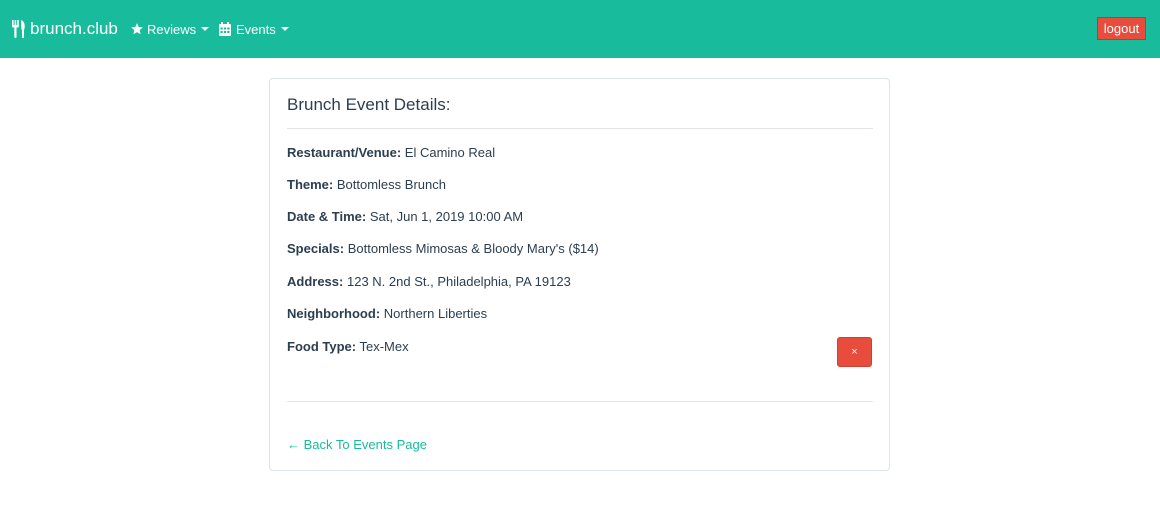 Image resolution: width=1160 pixels, height=529 pixels. I want to click on calendar-icon, so click(226, 29).